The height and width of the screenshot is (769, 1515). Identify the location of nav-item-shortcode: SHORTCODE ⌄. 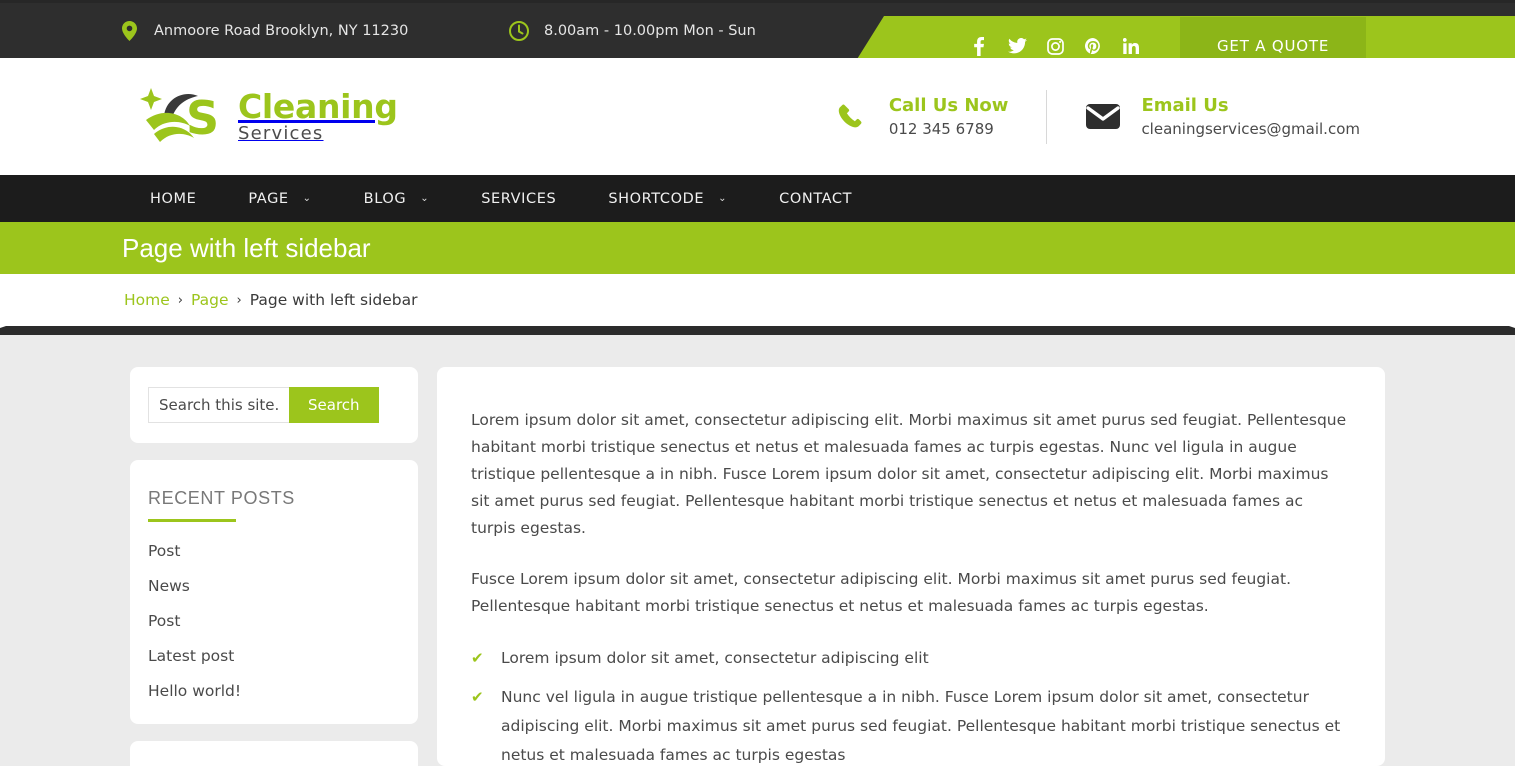
(667, 199).